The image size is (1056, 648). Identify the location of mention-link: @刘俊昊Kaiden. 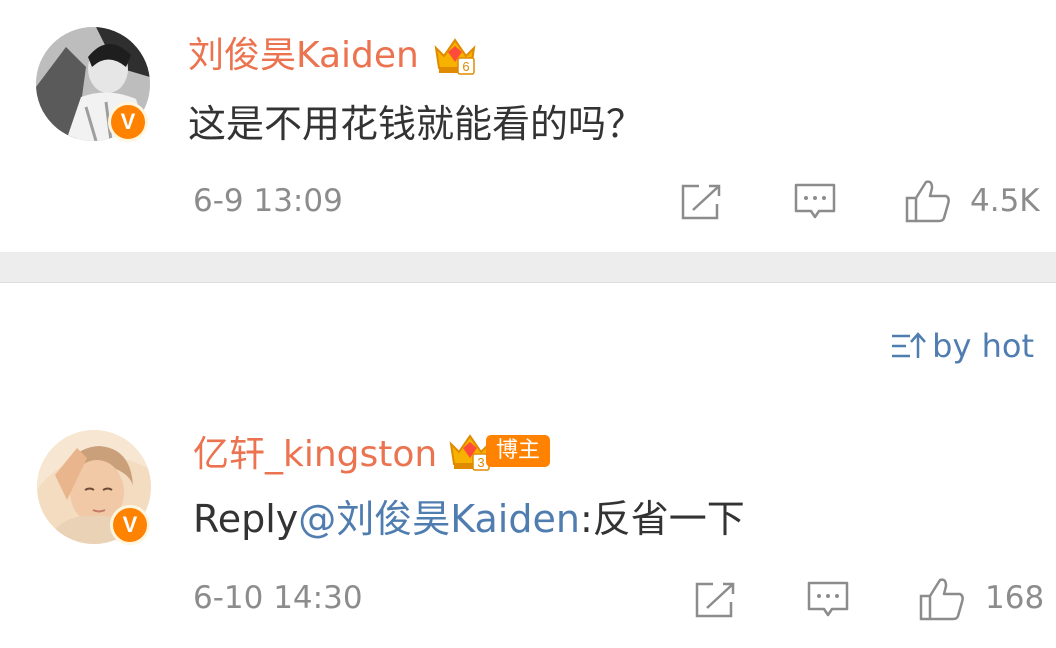
(439, 519).